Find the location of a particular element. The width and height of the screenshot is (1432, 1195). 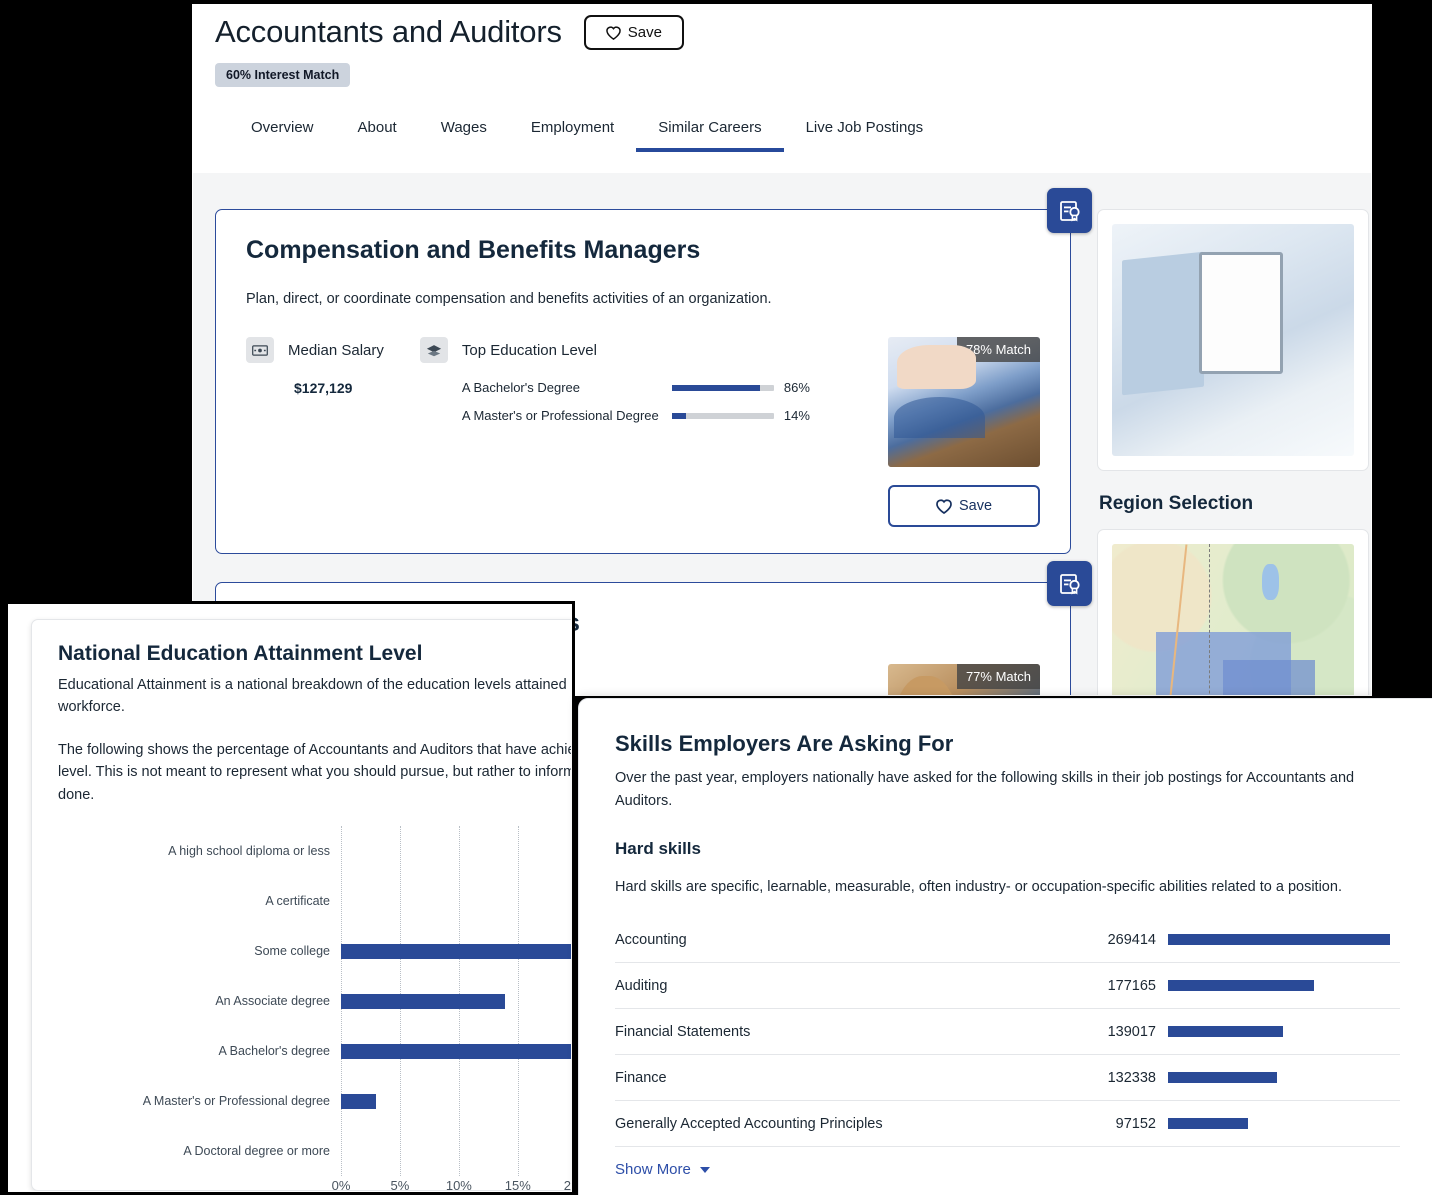

tab-employment: Employment is located at coordinates (572, 130).